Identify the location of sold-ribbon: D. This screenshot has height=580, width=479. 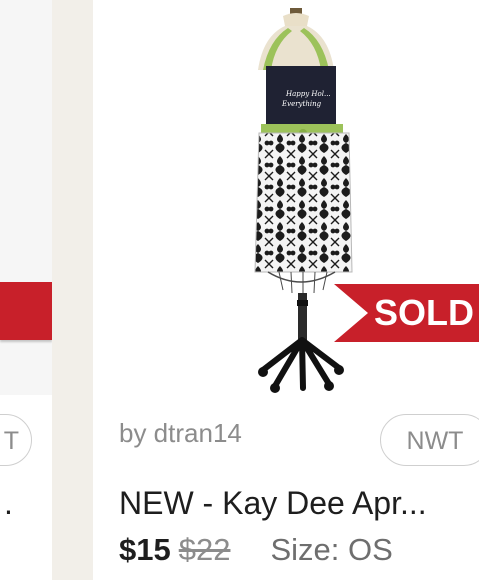
(26, 311).